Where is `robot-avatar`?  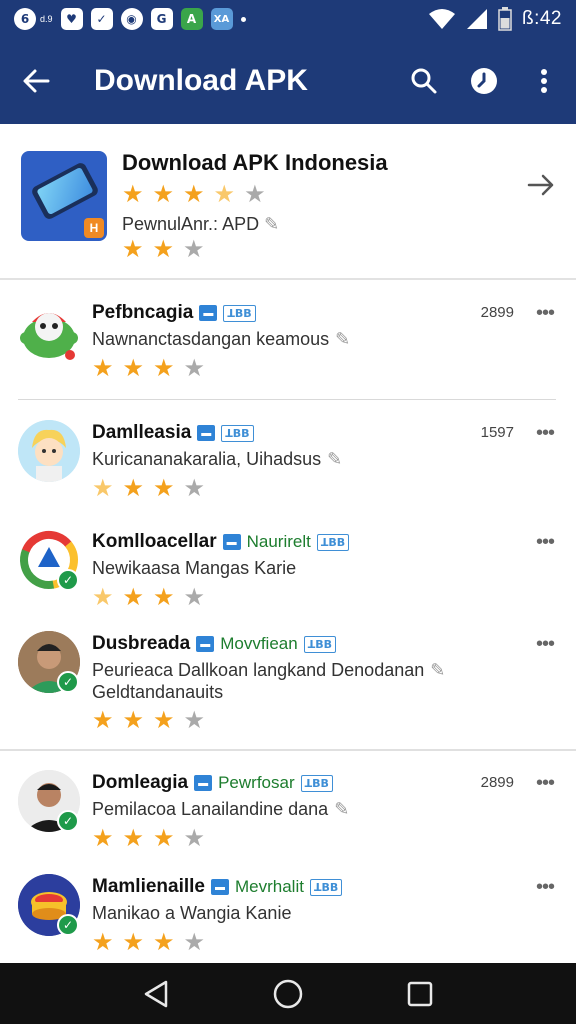 robot-avatar is located at coordinates (49, 331).